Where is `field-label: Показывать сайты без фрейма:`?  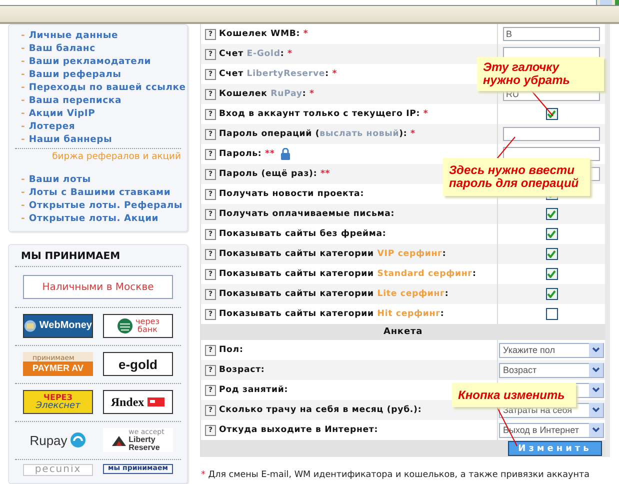
field-label: Показывать сайты без фрейма: is located at coordinates (302, 234).